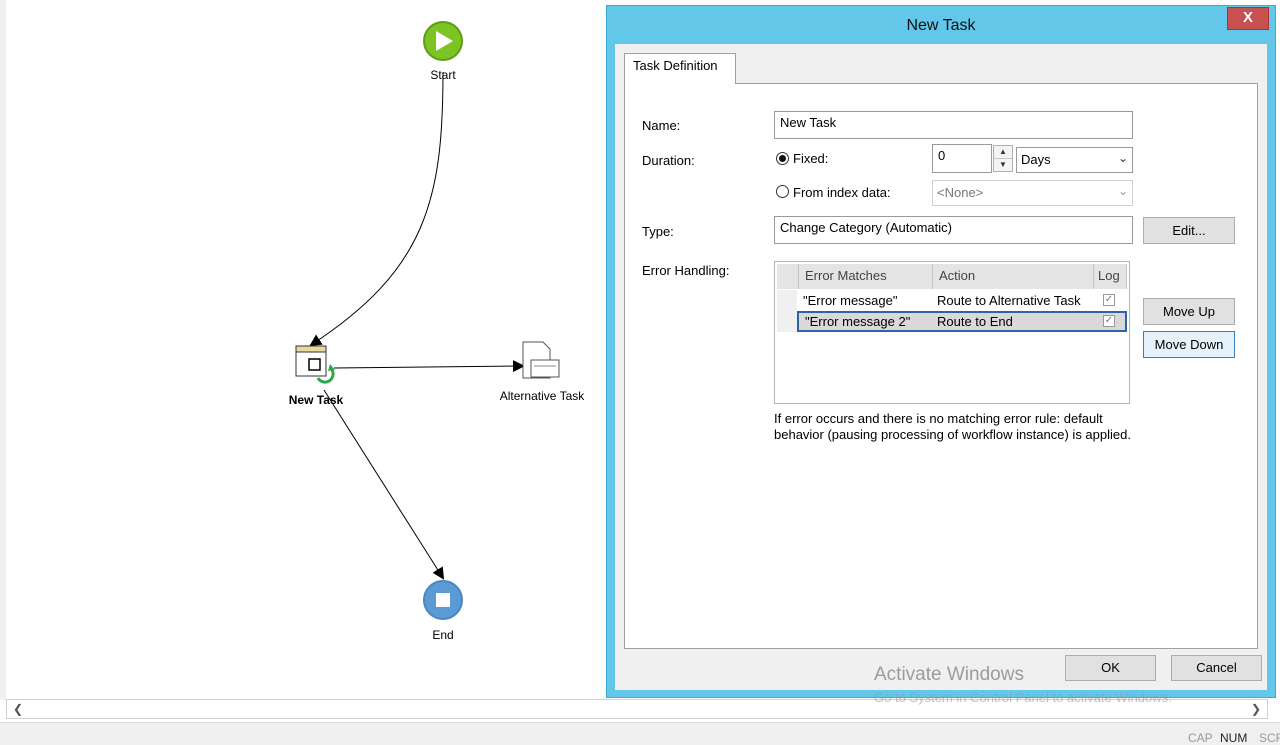 The width and height of the screenshot is (1280, 745). Describe the element at coordinates (680, 68) in the screenshot. I see `tab-task-definition: Task Definition` at that location.